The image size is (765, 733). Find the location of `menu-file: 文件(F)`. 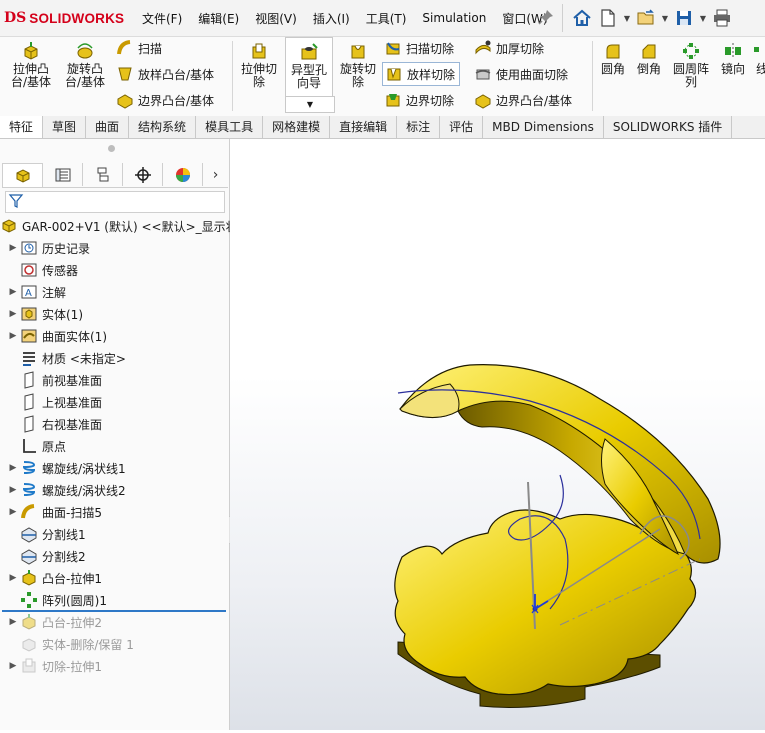

menu-file: 文件(F) is located at coordinates (162, 18).